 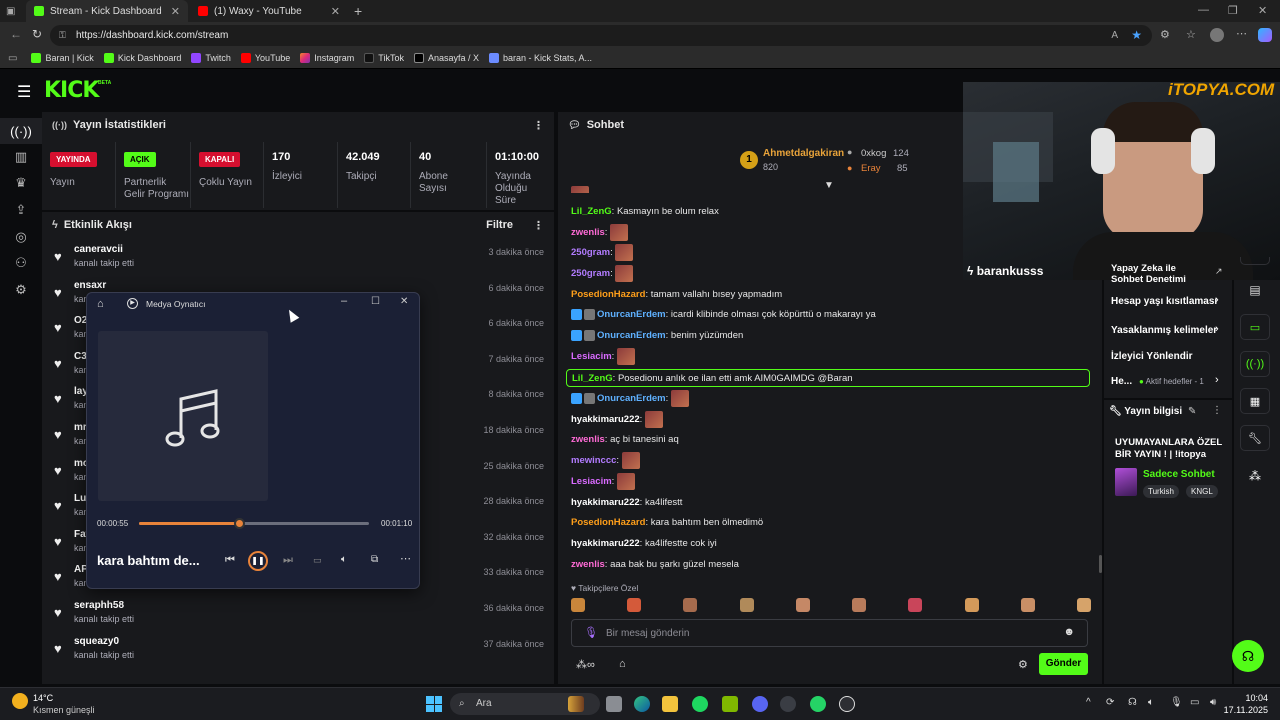 What do you see at coordinates (1191, 34) in the screenshot?
I see `favorites-icon: ☆` at bounding box center [1191, 34].